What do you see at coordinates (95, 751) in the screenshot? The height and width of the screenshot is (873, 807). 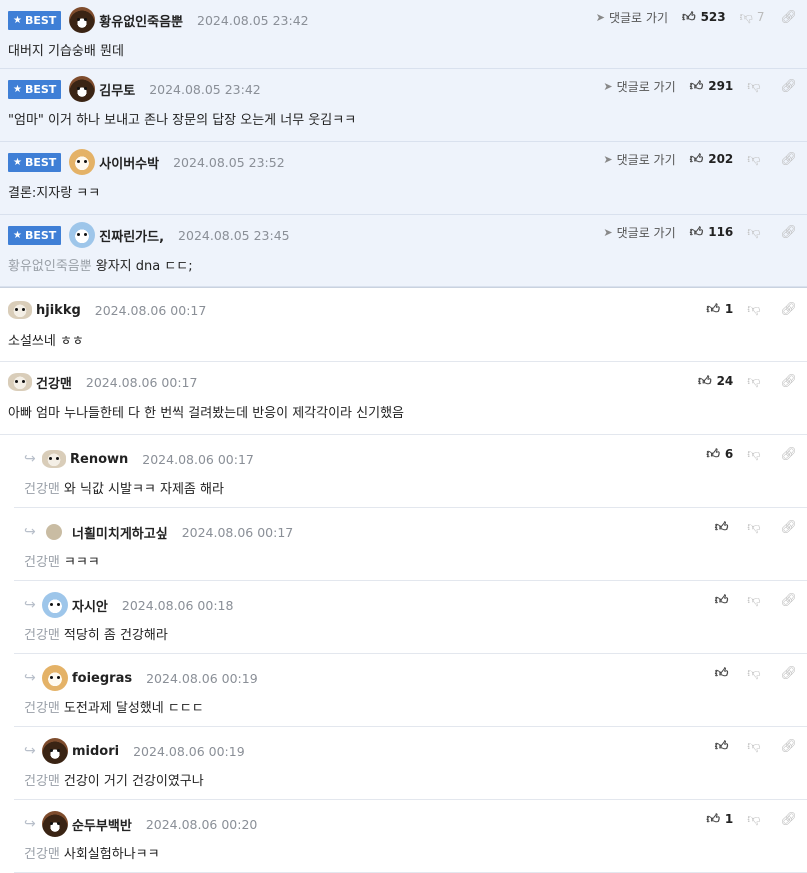 I see `nickname: midori` at bounding box center [95, 751].